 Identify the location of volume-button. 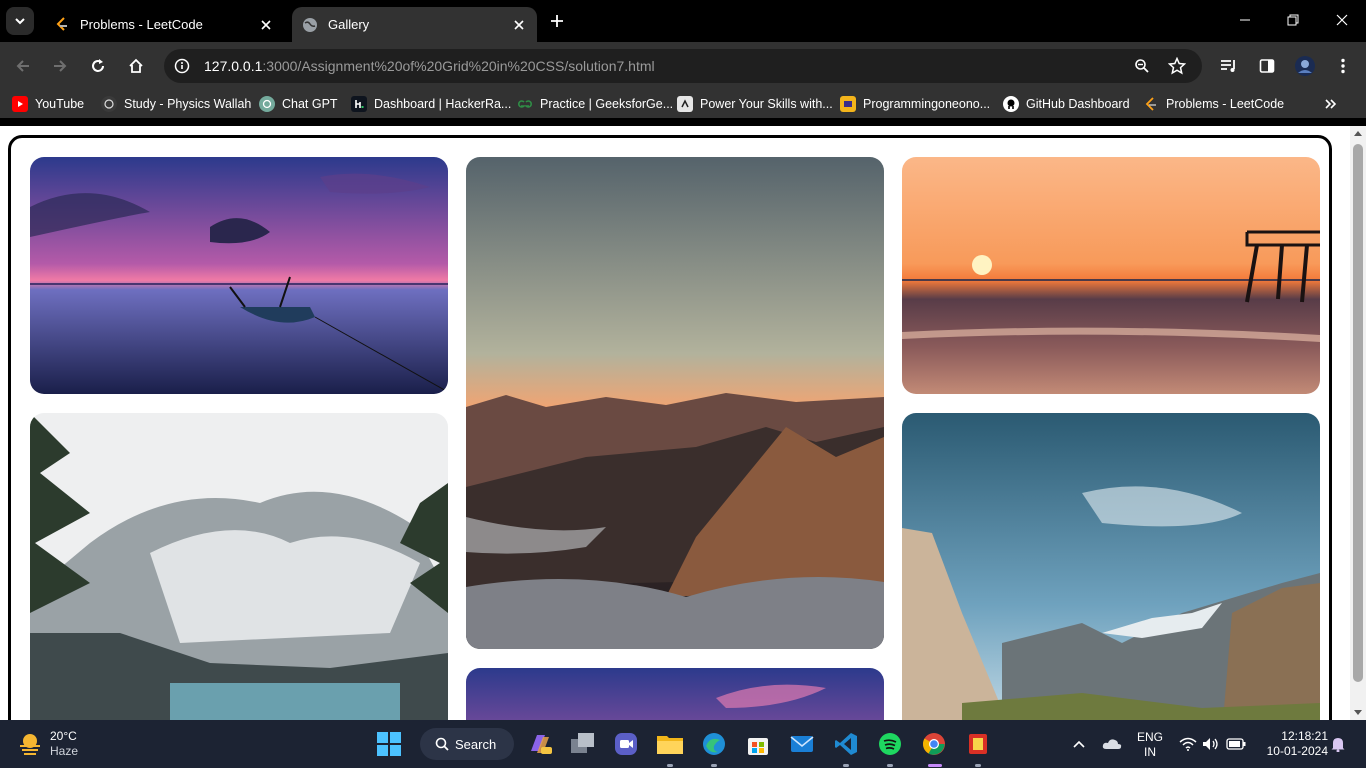
(1211, 744).